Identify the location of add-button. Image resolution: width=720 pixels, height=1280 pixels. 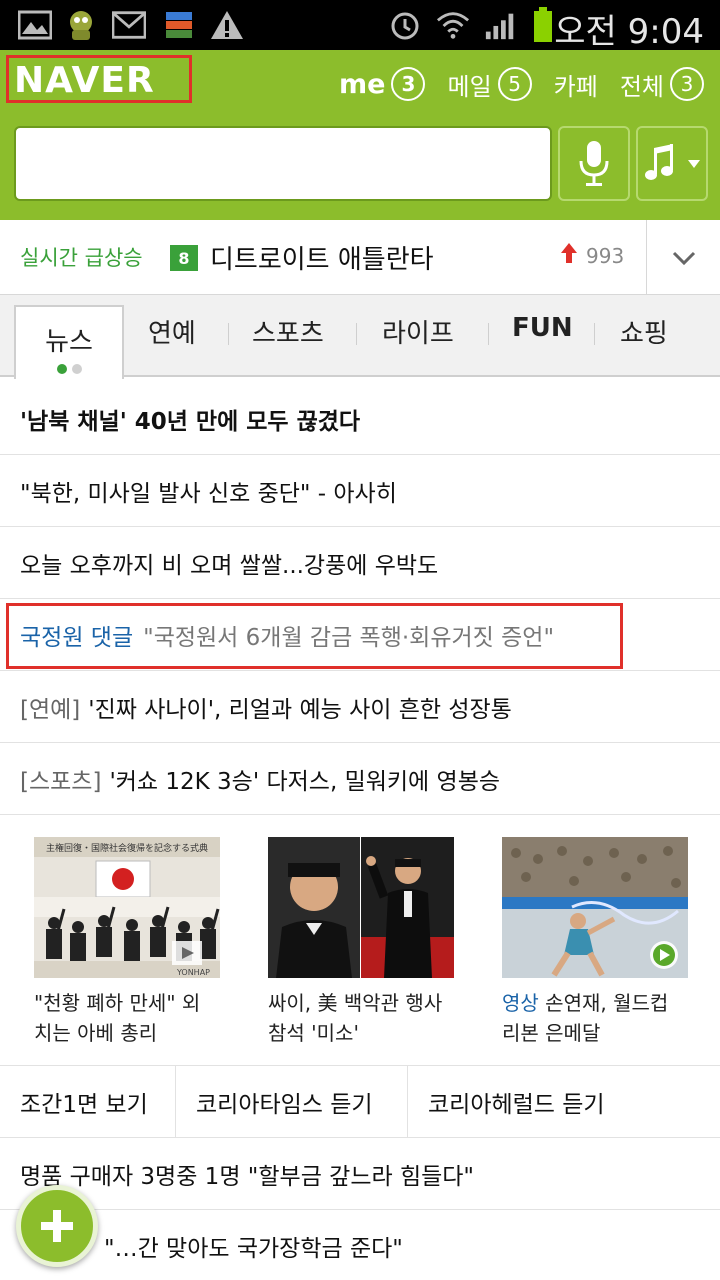
(57, 1226).